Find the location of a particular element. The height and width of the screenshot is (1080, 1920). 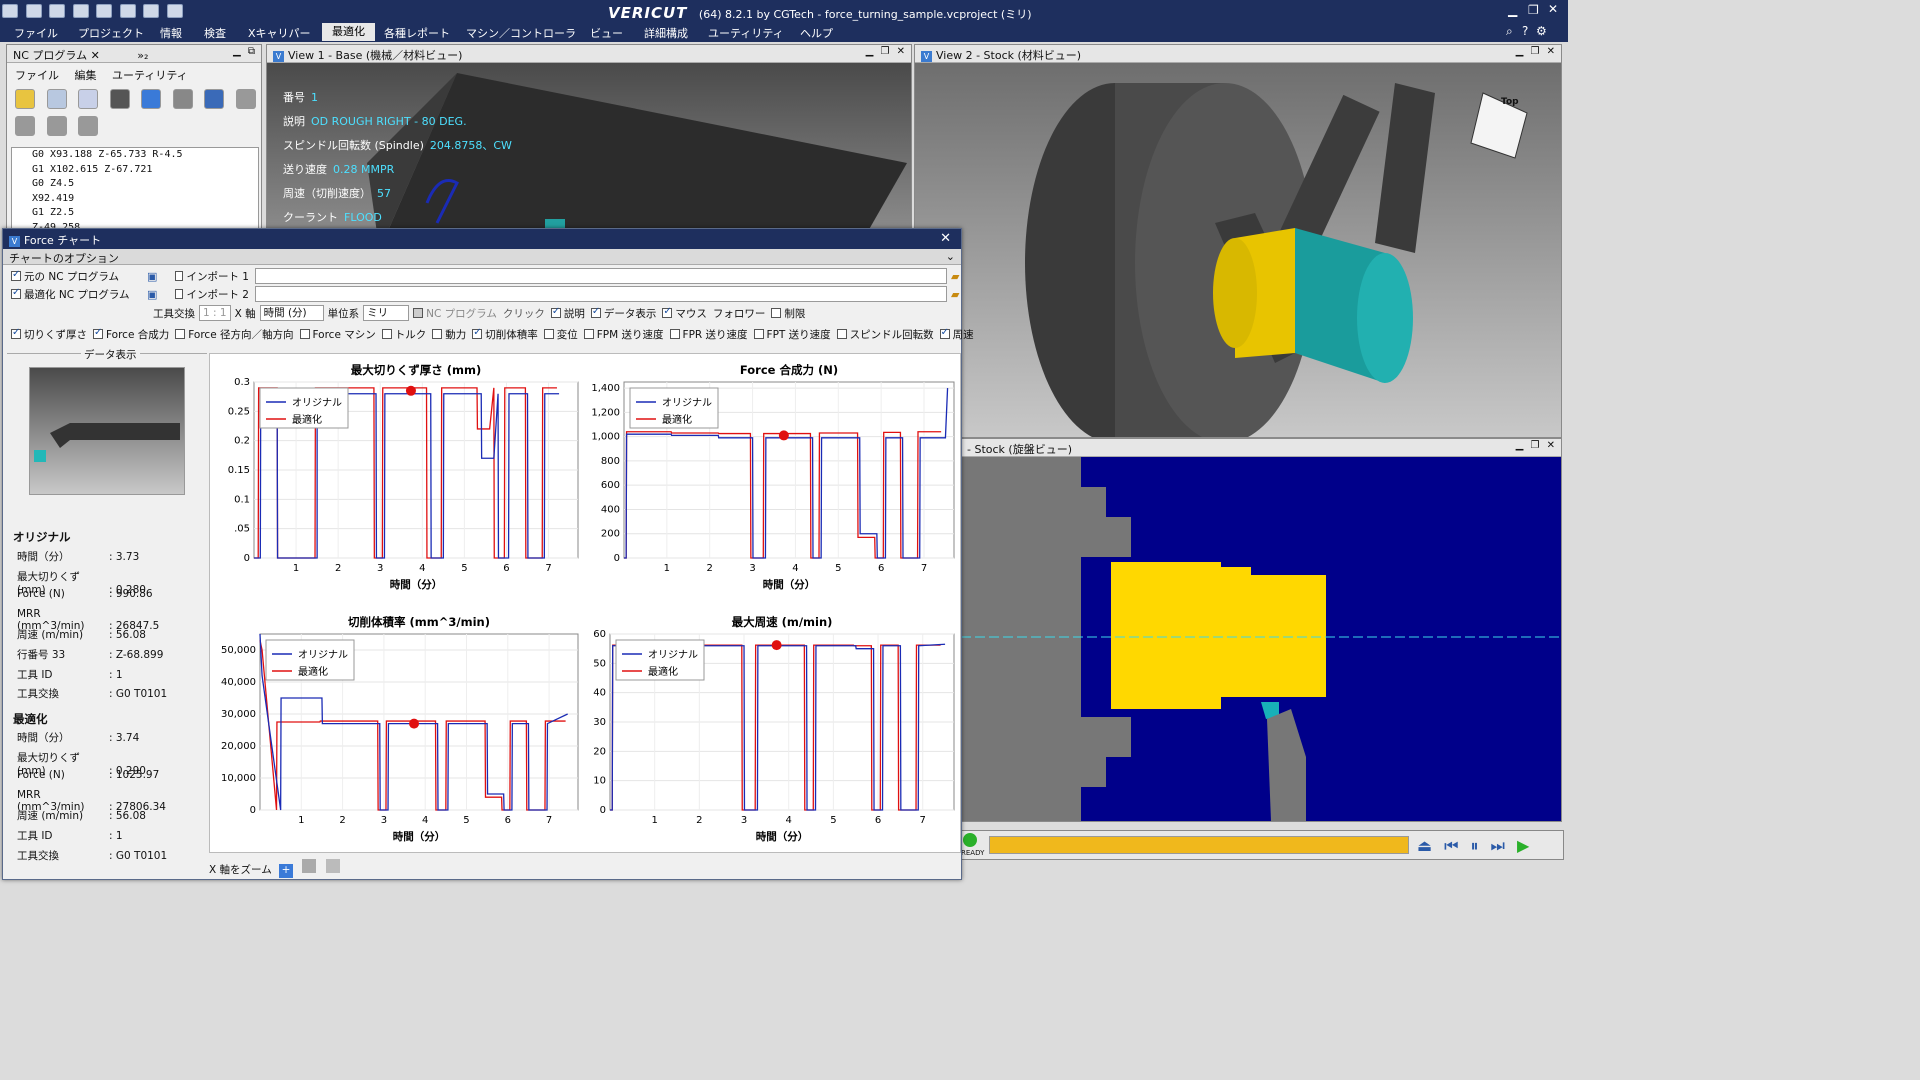

menu-view: ビュー is located at coordinates (606, 33).